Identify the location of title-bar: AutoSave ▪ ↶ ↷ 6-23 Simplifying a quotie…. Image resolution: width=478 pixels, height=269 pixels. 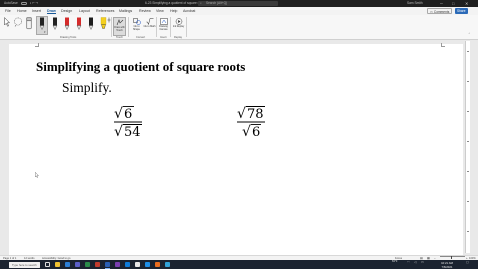
(239, 3).